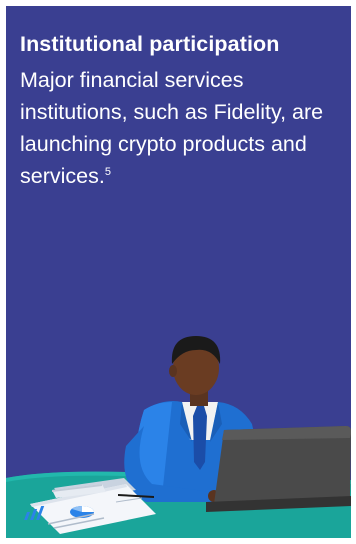  I want to click on footnote-marker: 5, so click(107, 171).